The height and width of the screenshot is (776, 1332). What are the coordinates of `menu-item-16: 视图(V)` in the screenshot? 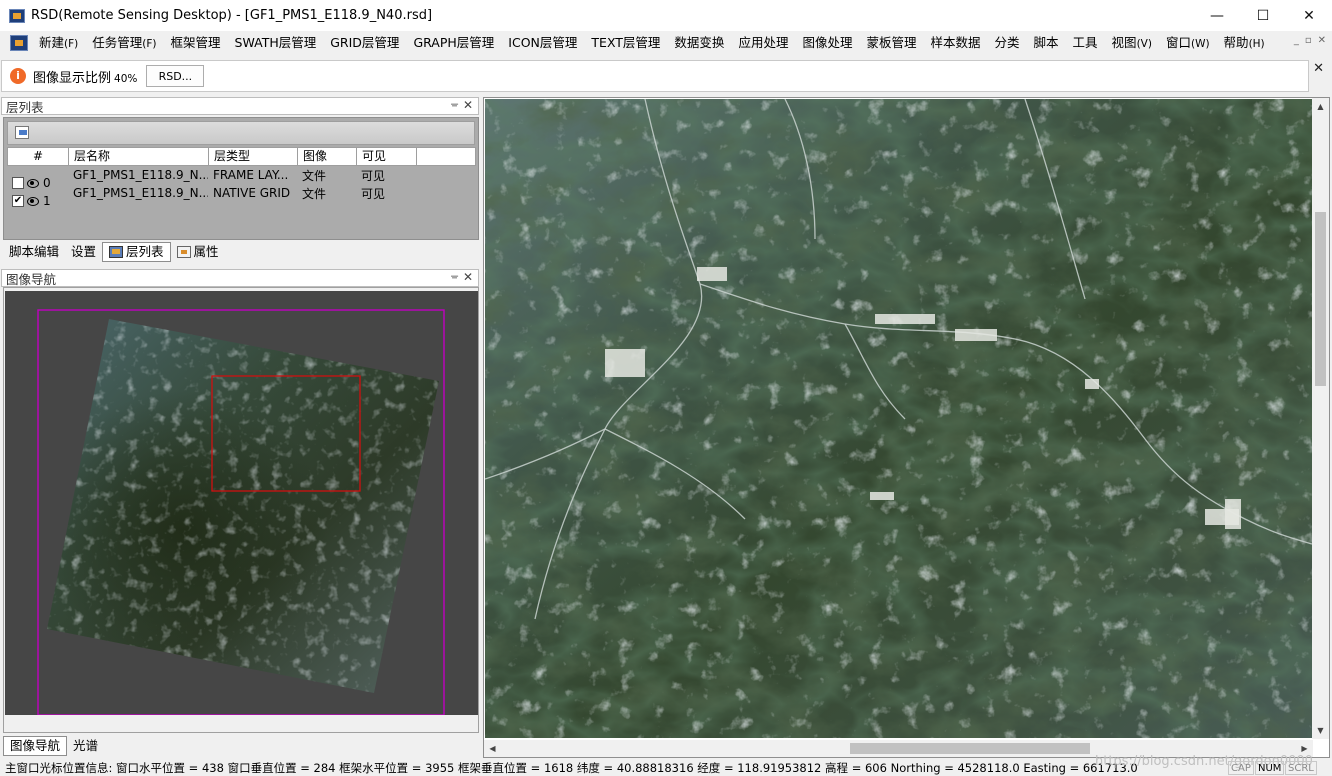 It's located at (1132, 43).